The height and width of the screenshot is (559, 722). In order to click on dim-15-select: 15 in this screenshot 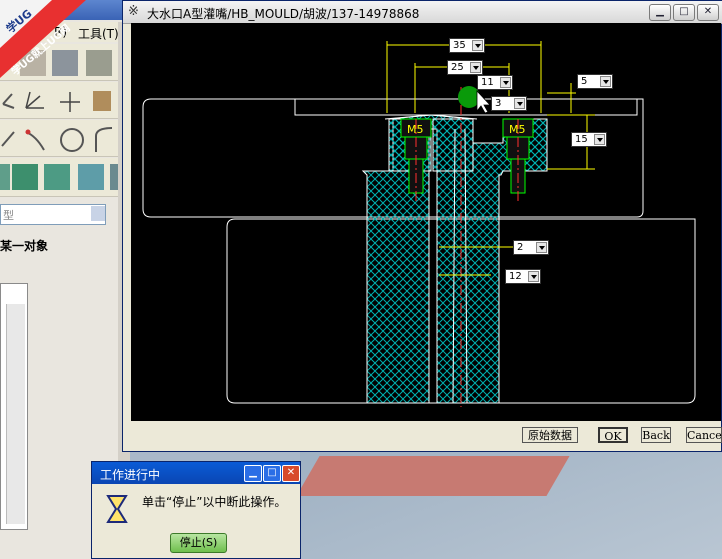, I will do `click(589, 139)`.